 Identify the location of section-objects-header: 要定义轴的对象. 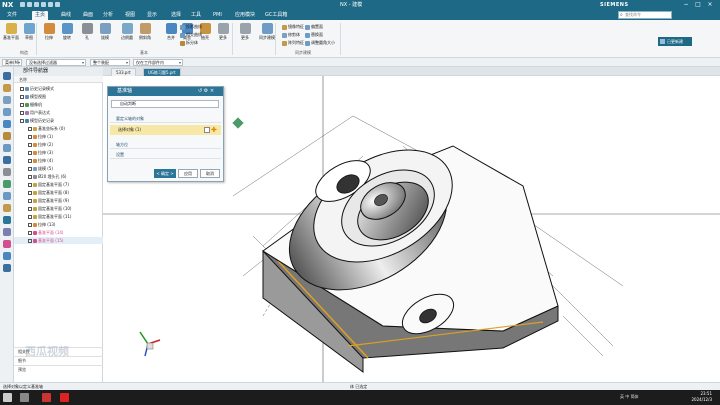
(165, 119).